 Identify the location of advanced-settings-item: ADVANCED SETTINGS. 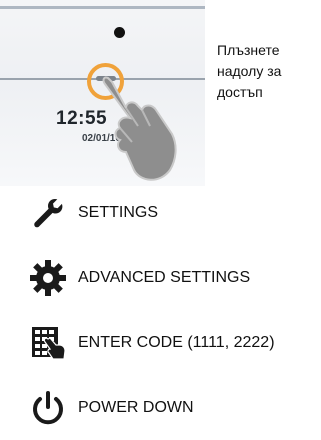
(139, 278).